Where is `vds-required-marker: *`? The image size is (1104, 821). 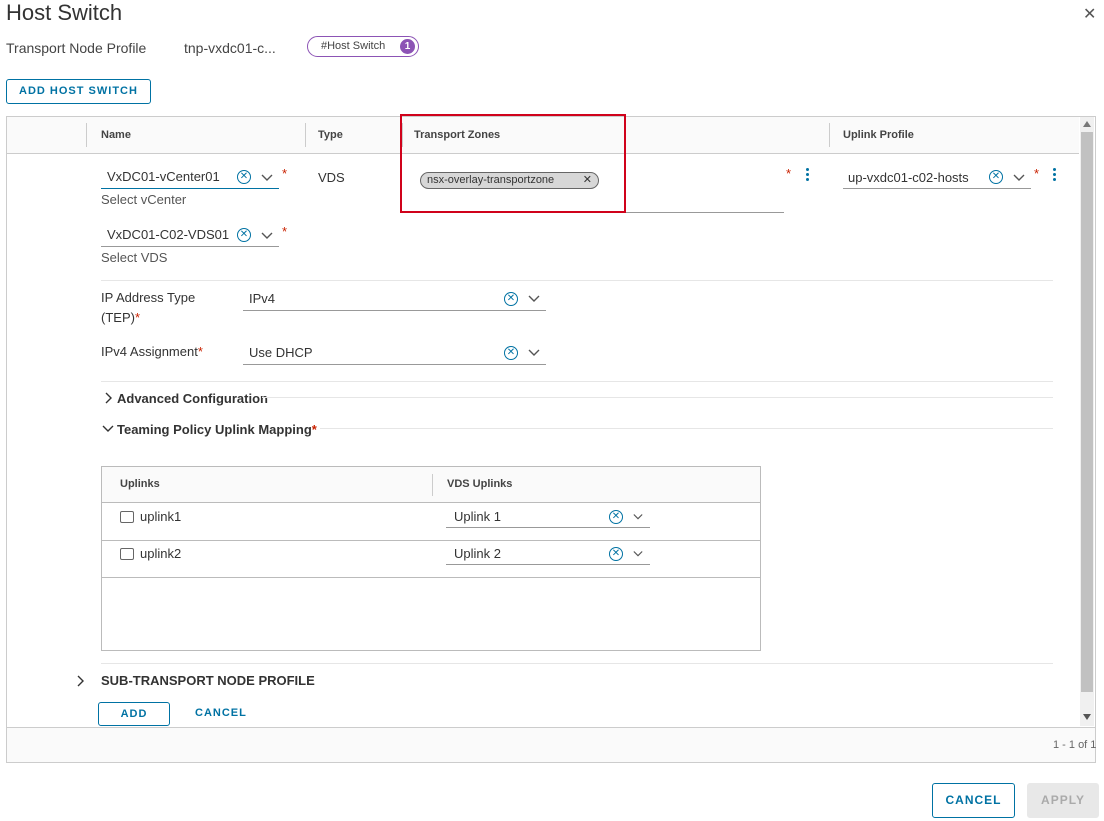 vds-required-marker: * is located at coordinates (285, 231).